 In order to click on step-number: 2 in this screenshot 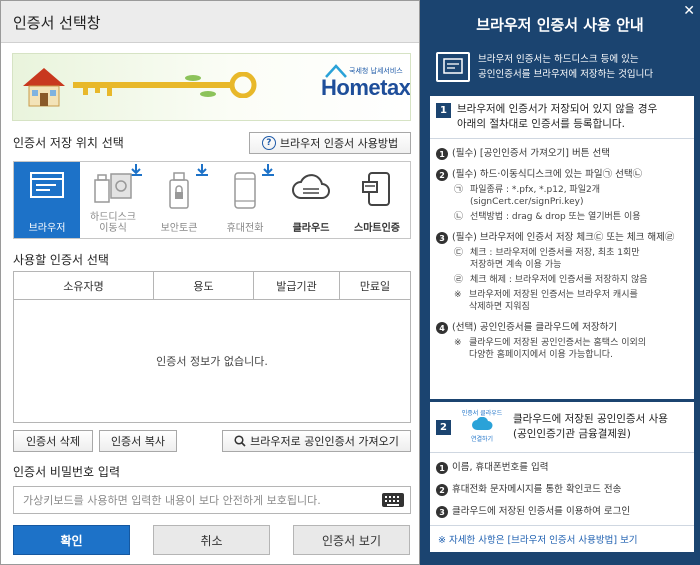, I will do `click(443, 427)`.